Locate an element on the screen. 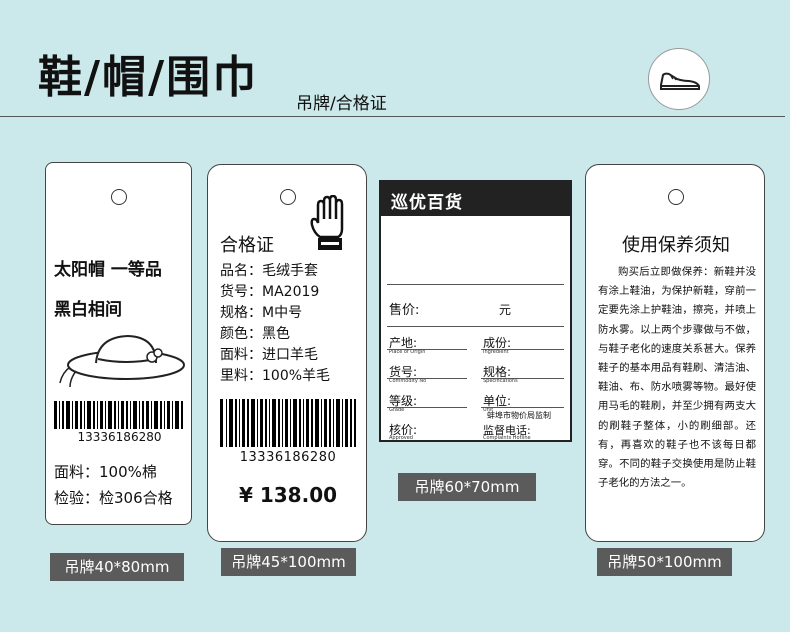 The width and height of the screenshot is (790, 632). sneaker-icon is located at coordinates (679, 79).